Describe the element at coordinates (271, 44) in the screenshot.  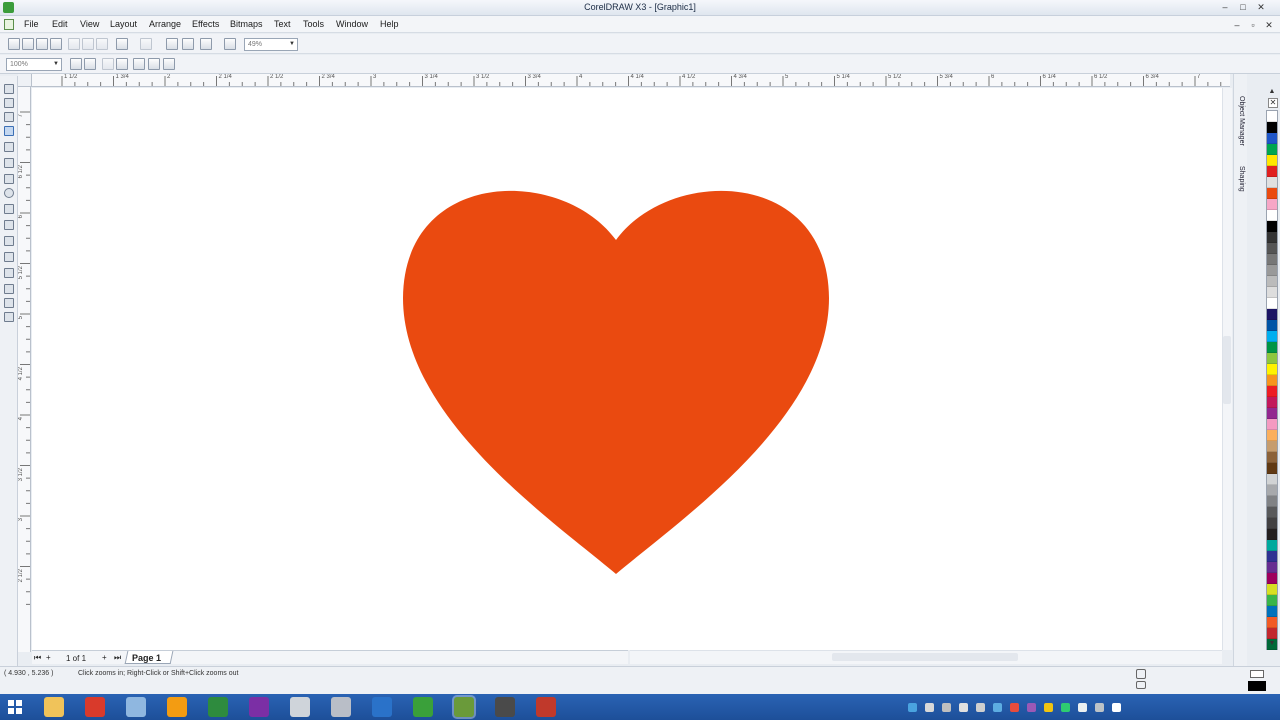
I see `zoom-level-select: 49% ▼` at that location.